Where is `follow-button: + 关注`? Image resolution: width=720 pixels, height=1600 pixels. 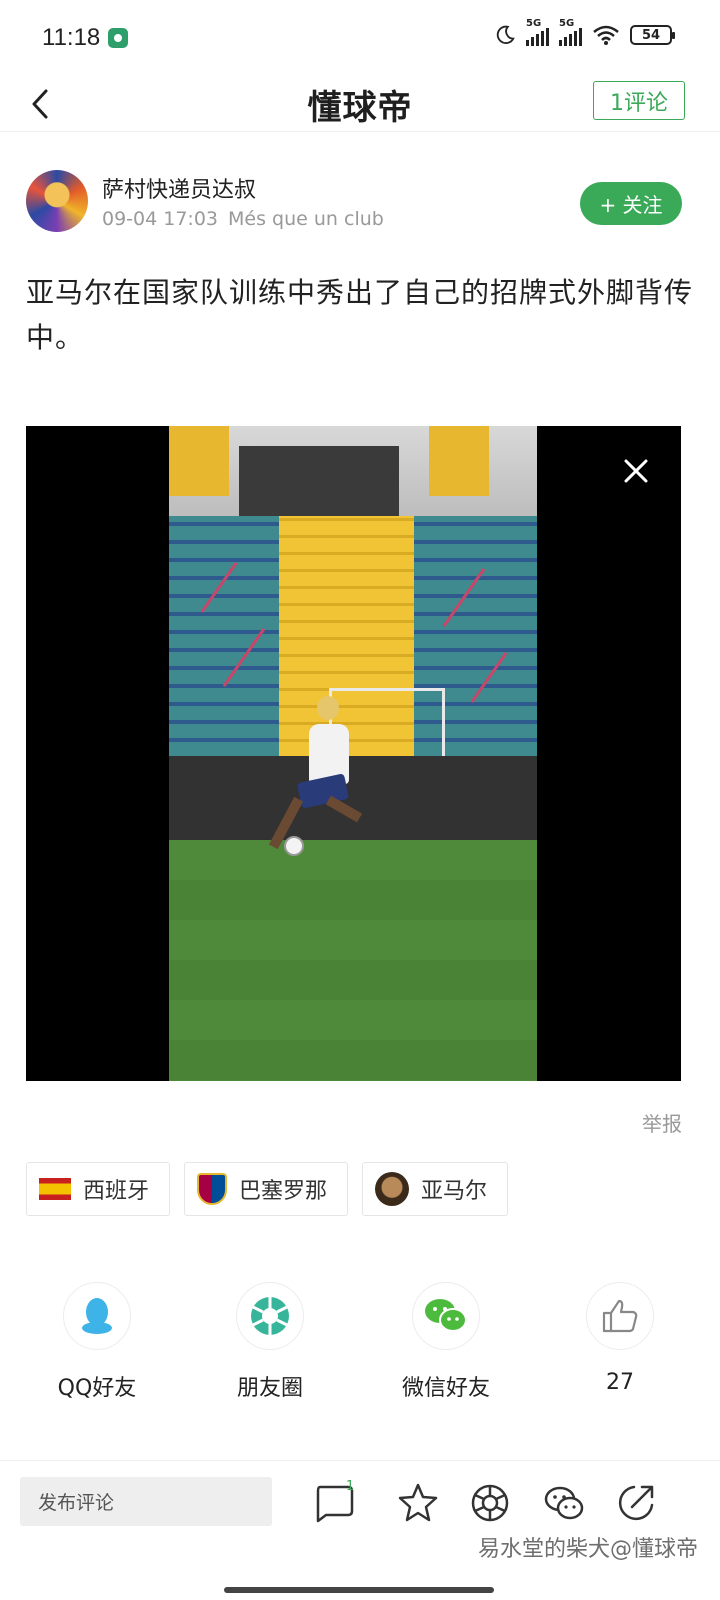
follow-button: + 关注 is located at coordinates (631, 203).